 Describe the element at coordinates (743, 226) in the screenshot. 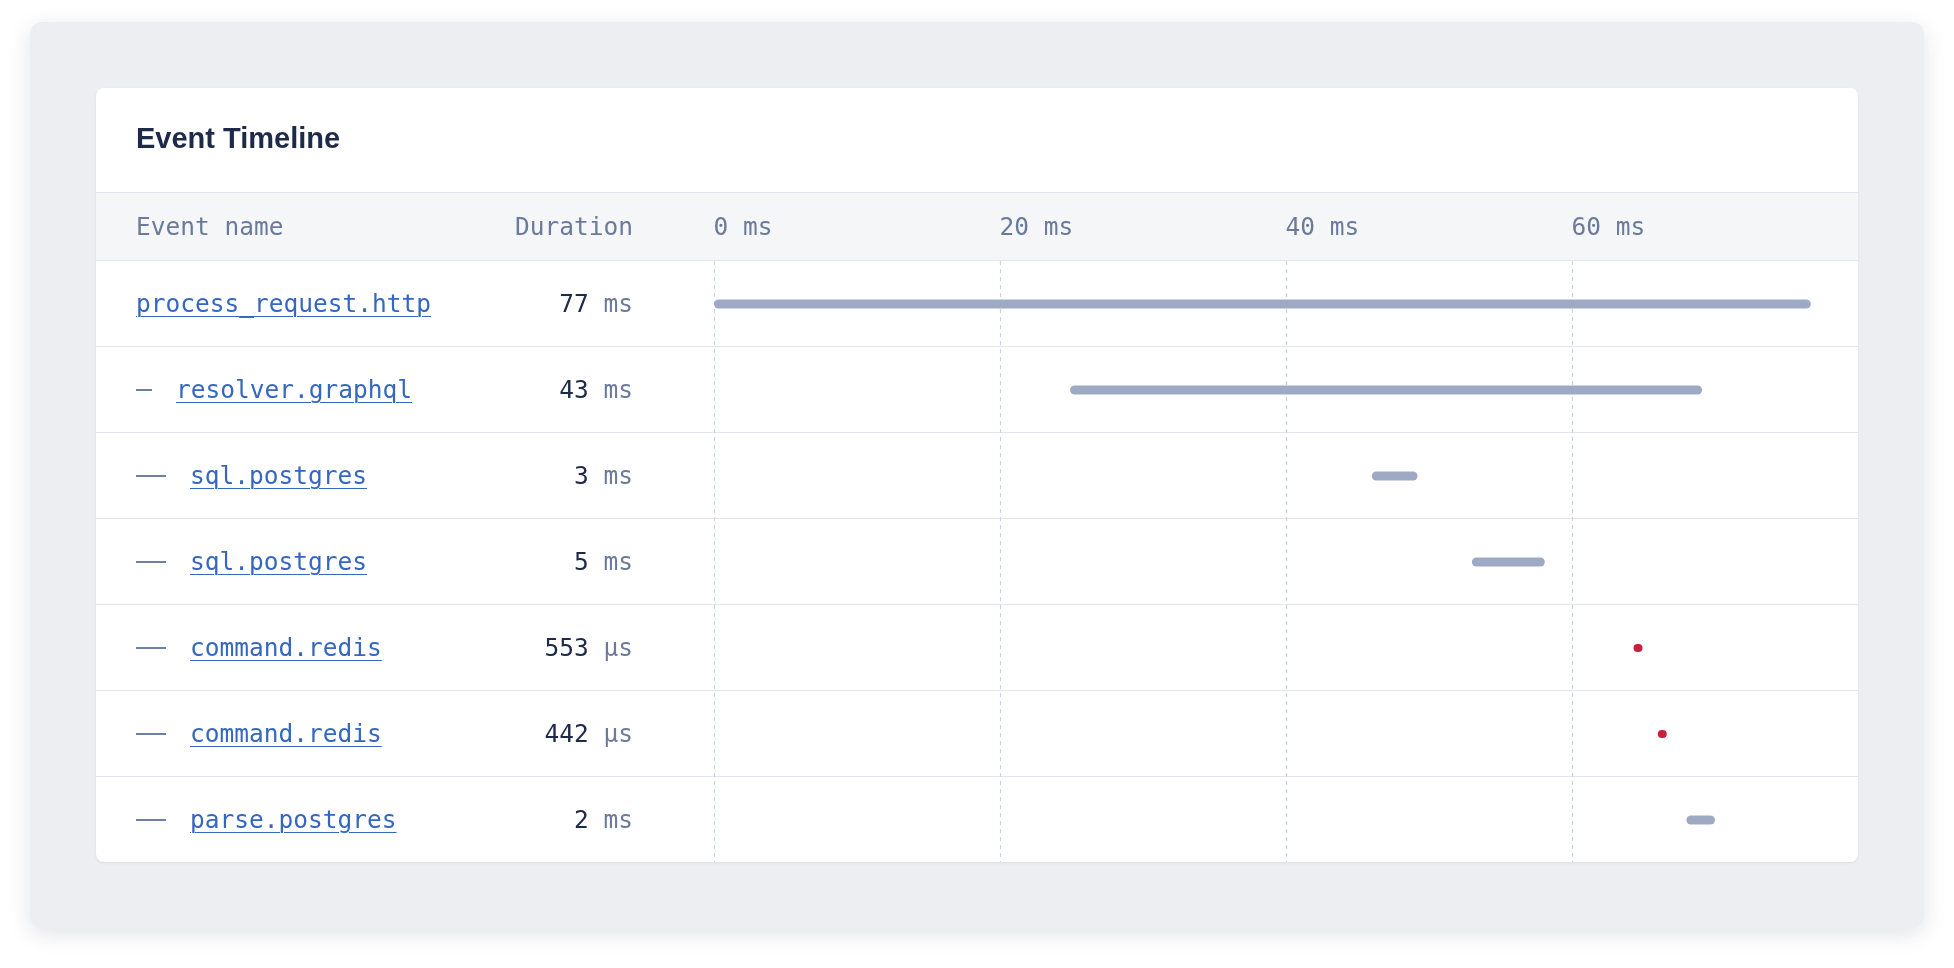

I see `axis-tick-label: 0 ms` at that location.